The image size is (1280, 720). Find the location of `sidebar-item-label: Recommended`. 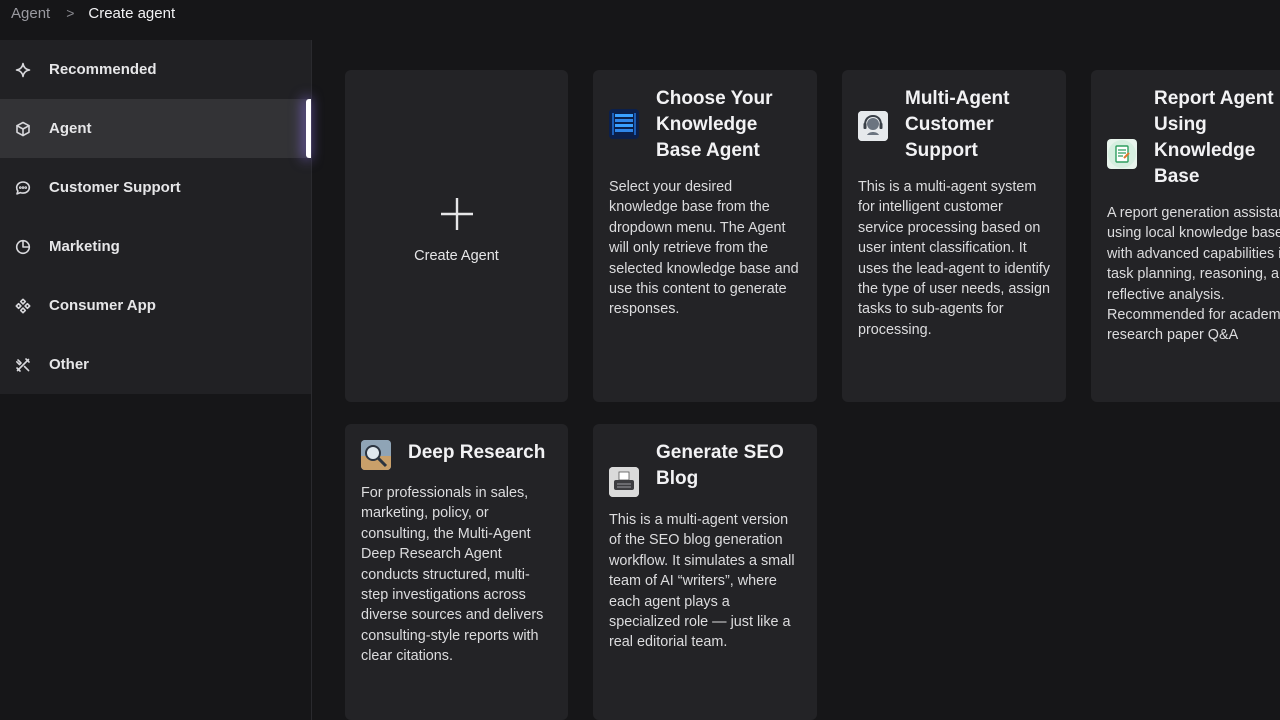

sidebar-item-label: Recommended is located at coordinates (103, 69).